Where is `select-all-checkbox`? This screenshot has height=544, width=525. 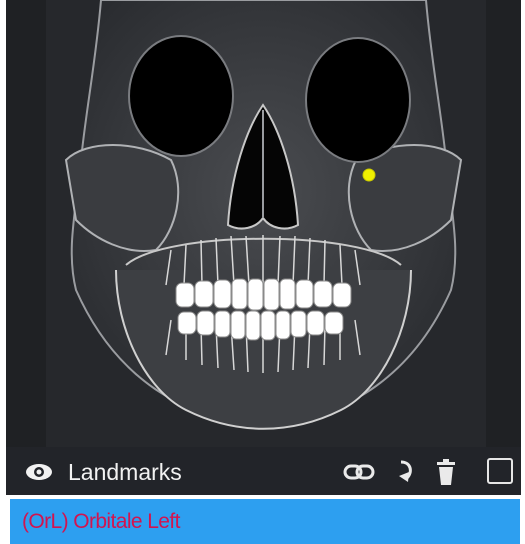
select-all-checkbox is located at coordinates (500, 471).